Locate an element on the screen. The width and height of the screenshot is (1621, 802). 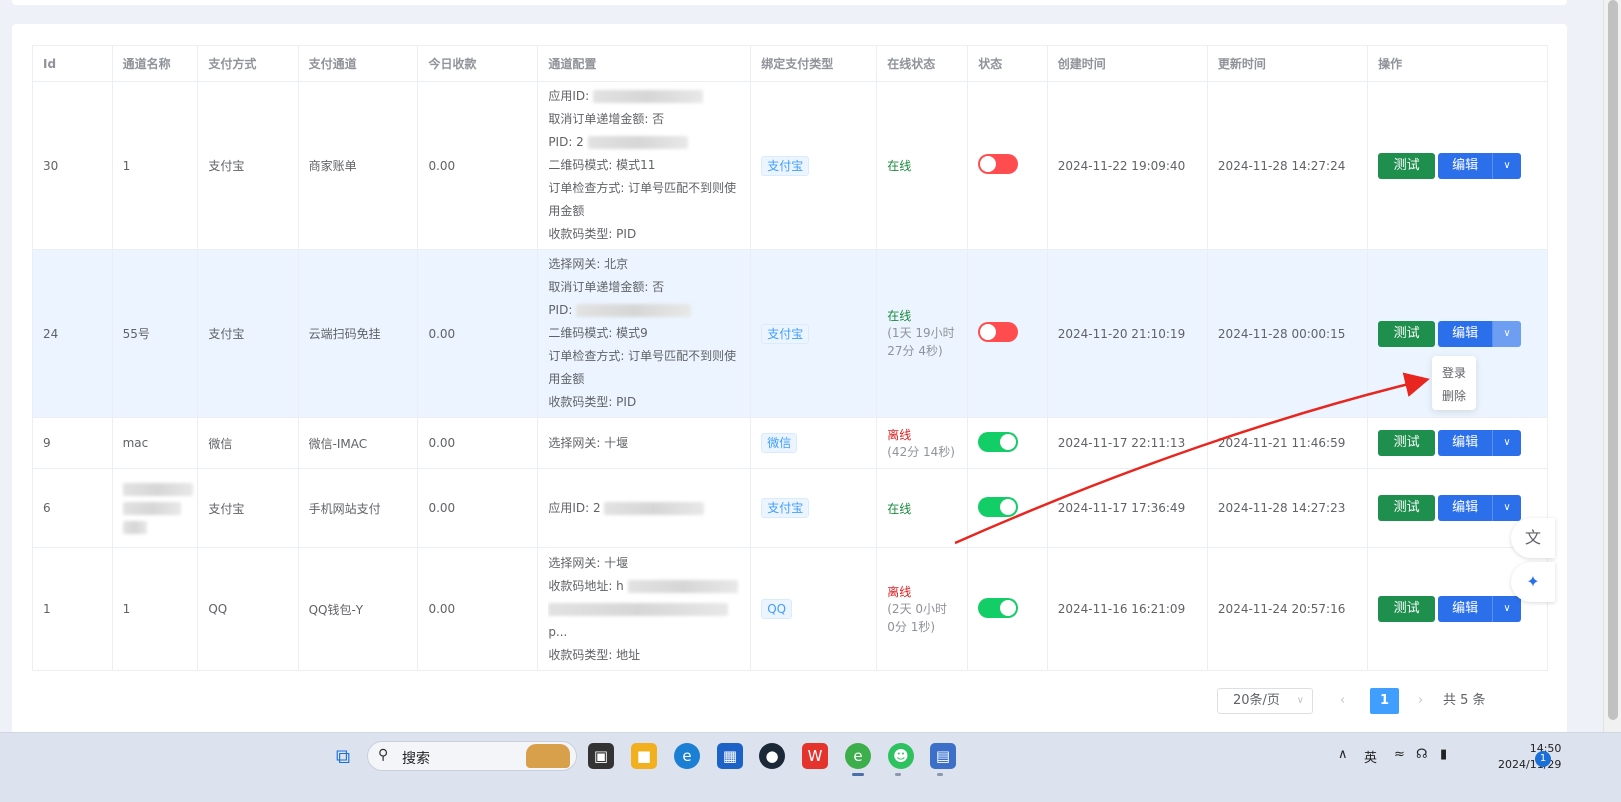
header-method: 支付方式 is located at coordinates (248, 63).